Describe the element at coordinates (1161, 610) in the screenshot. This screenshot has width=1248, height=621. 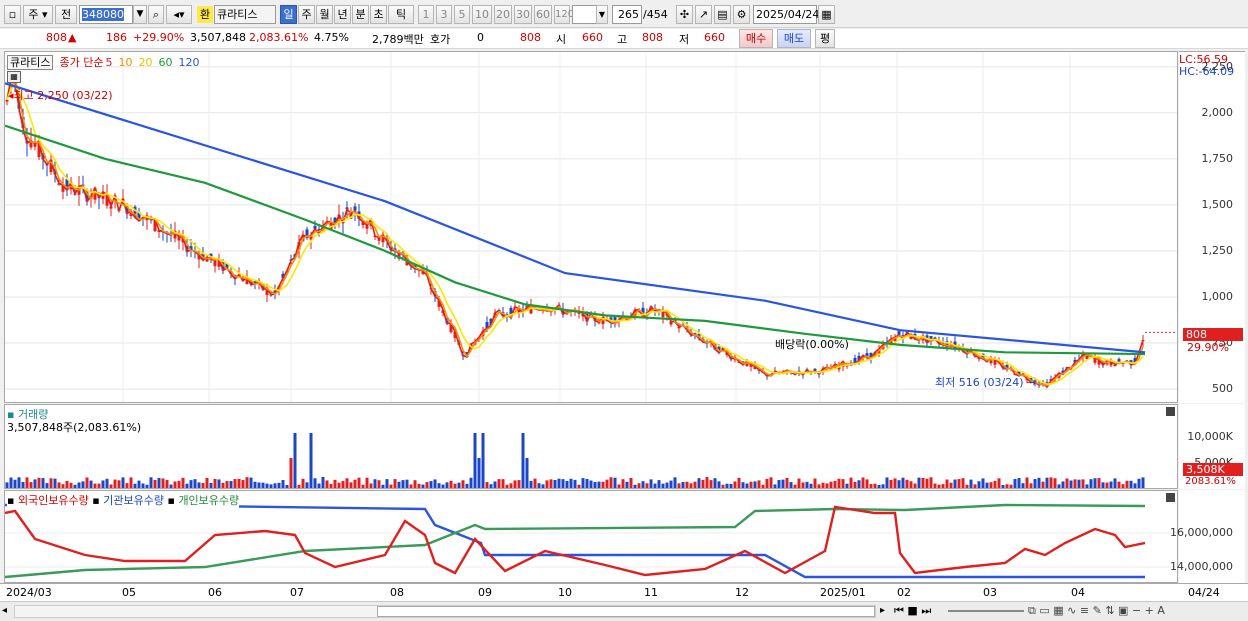
I see `font-icon: A` at that location.